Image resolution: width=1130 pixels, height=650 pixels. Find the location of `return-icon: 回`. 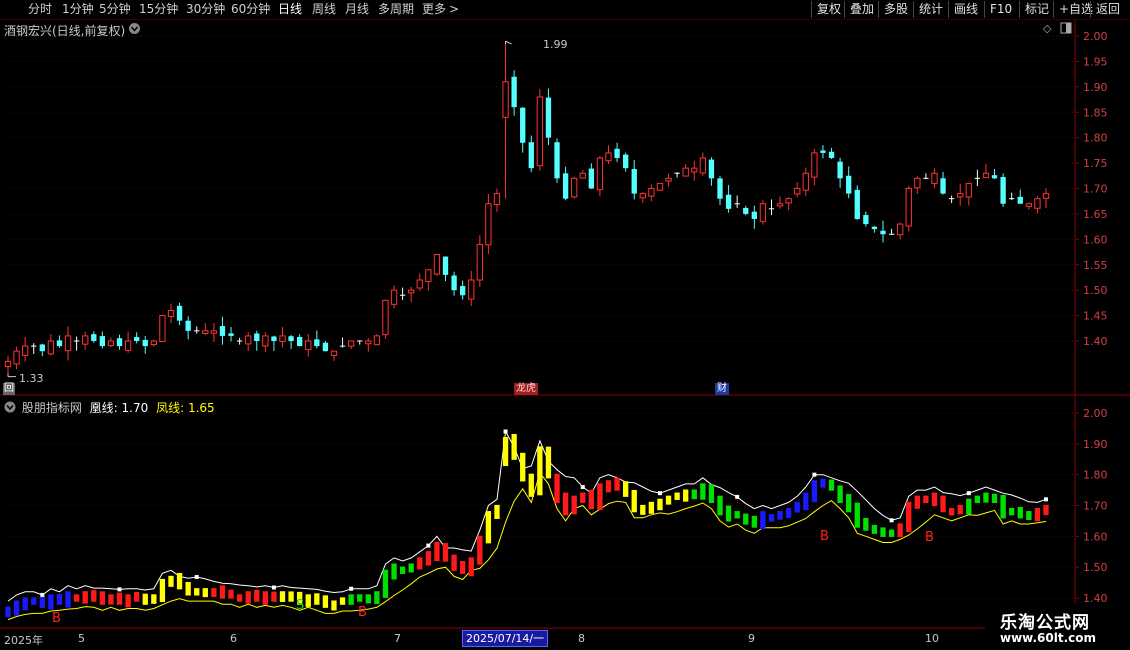

return-icon: 回 is located at coordinates (9, 389).